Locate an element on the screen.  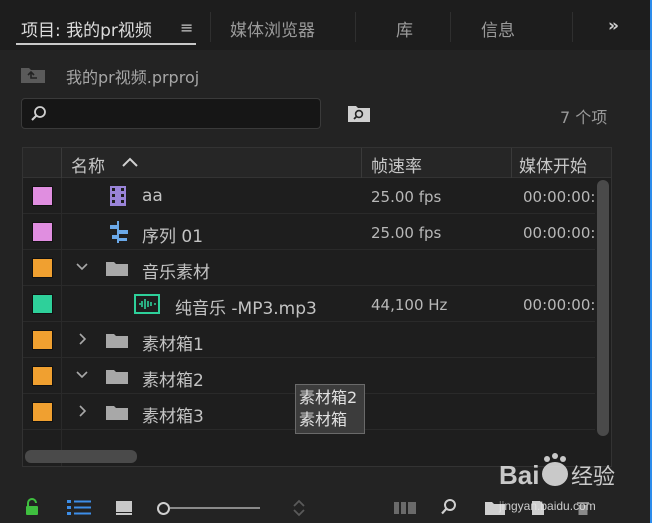
tab-bar: 项目: 我的pr视频 ≡ 媒体浏览器 库 信息 » is located at coordinates (325, 25).